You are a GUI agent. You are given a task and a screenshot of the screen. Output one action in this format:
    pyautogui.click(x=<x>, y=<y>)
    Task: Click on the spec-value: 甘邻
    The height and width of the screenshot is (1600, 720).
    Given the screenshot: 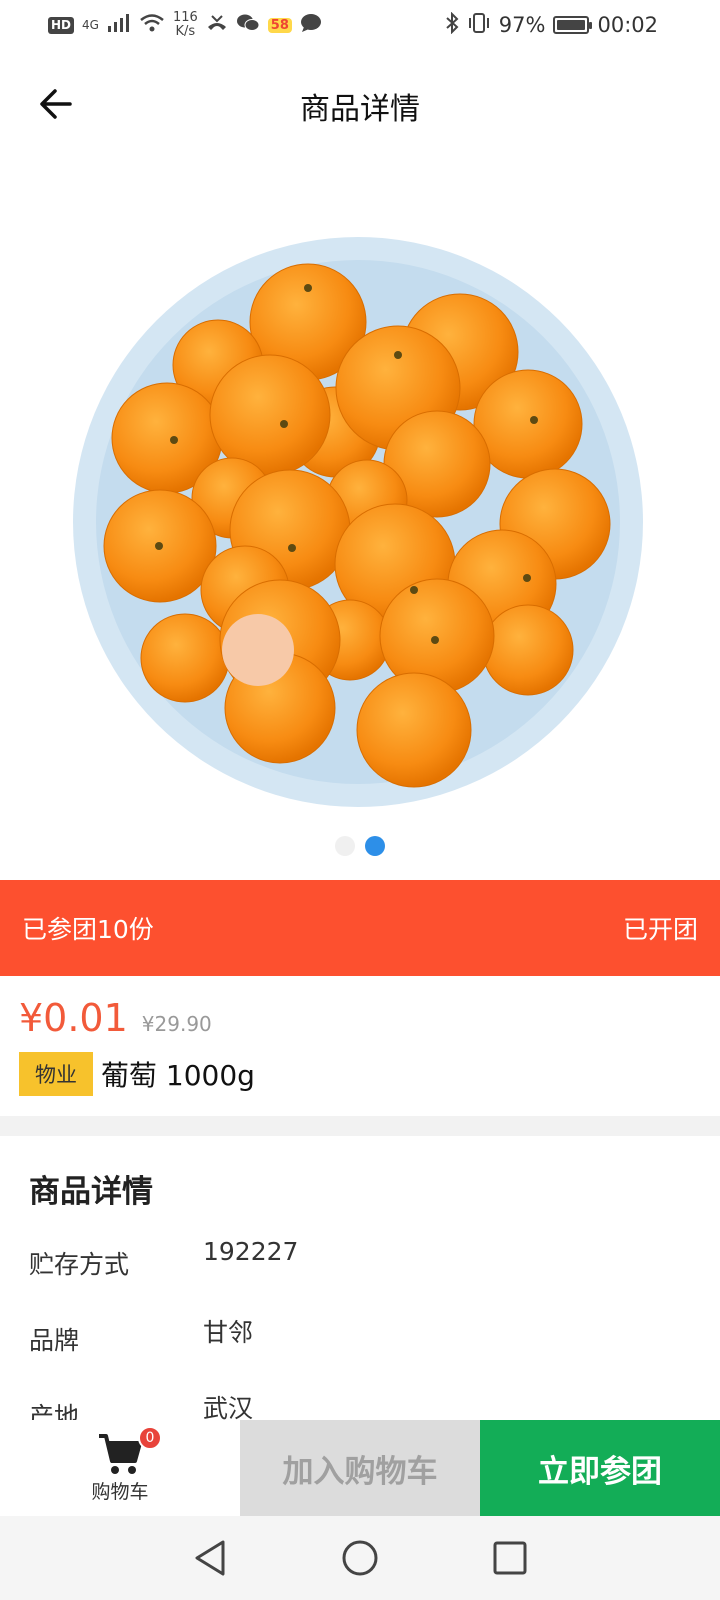 What is the action you would take?
    pyautogui.click(x=228, y=1332)
    